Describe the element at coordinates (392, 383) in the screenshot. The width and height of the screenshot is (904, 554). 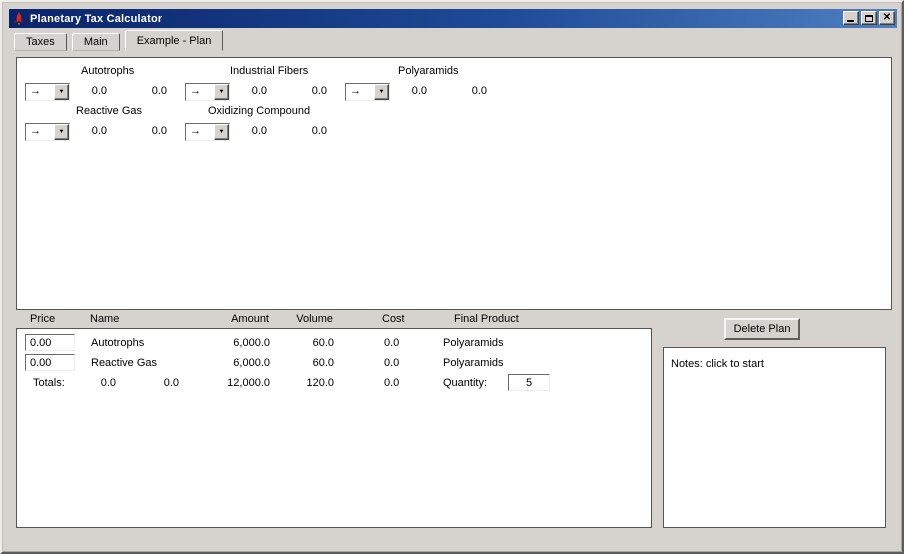
I see `totals-cost: 0.0` at that location.